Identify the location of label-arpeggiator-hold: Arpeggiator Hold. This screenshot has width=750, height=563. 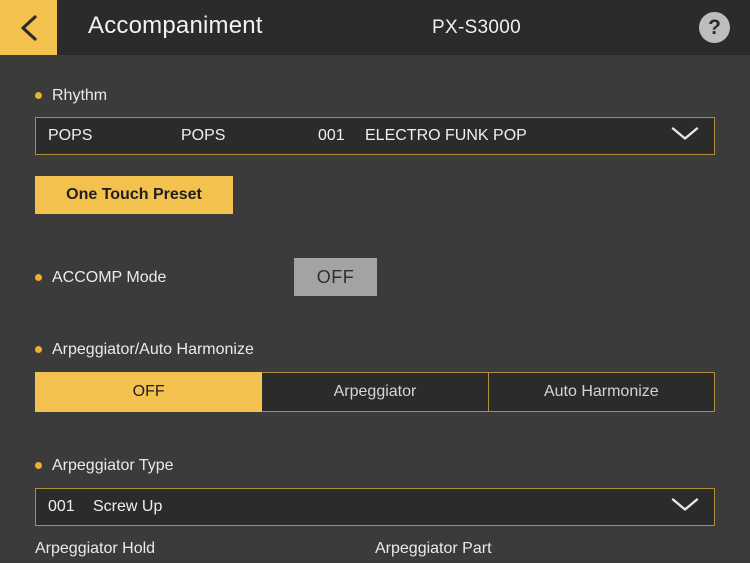
(95, 548).